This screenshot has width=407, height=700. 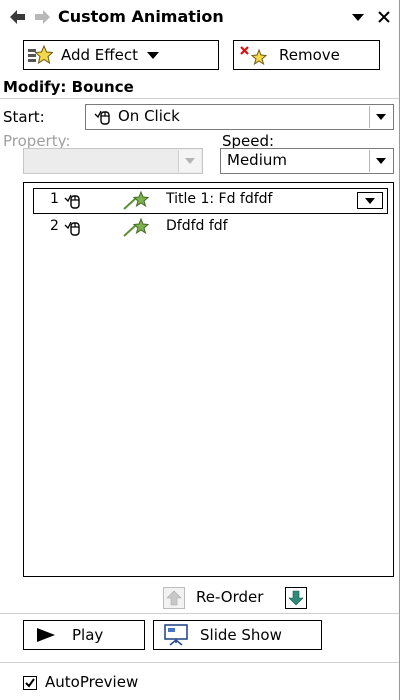 I want to click on add-effect-button: Add Effect, so click(x=121, y=55).